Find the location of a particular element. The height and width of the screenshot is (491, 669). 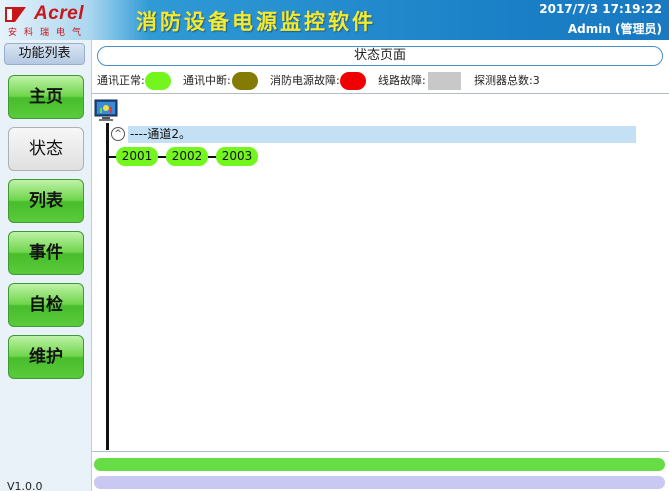

nav-selftest-button: 自检 is located at coordinates (46, 305).